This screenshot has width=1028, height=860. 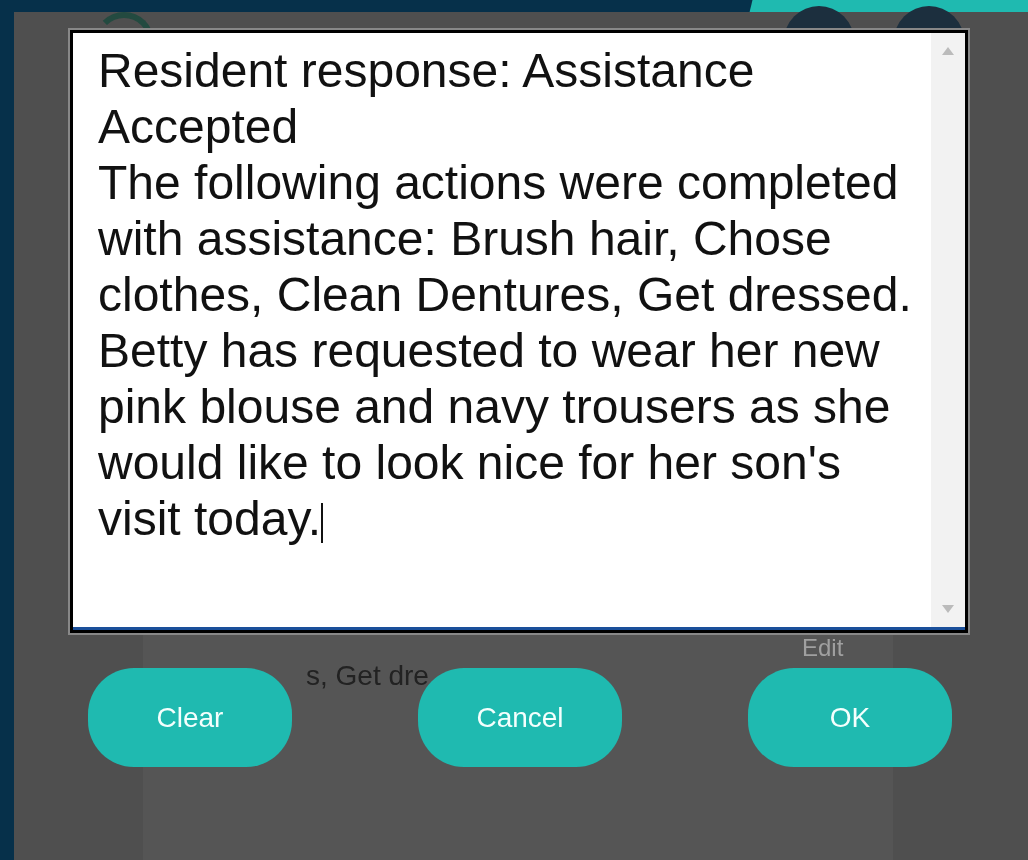 I want to click on scroll-down-icon, so click(x=948, y=609).